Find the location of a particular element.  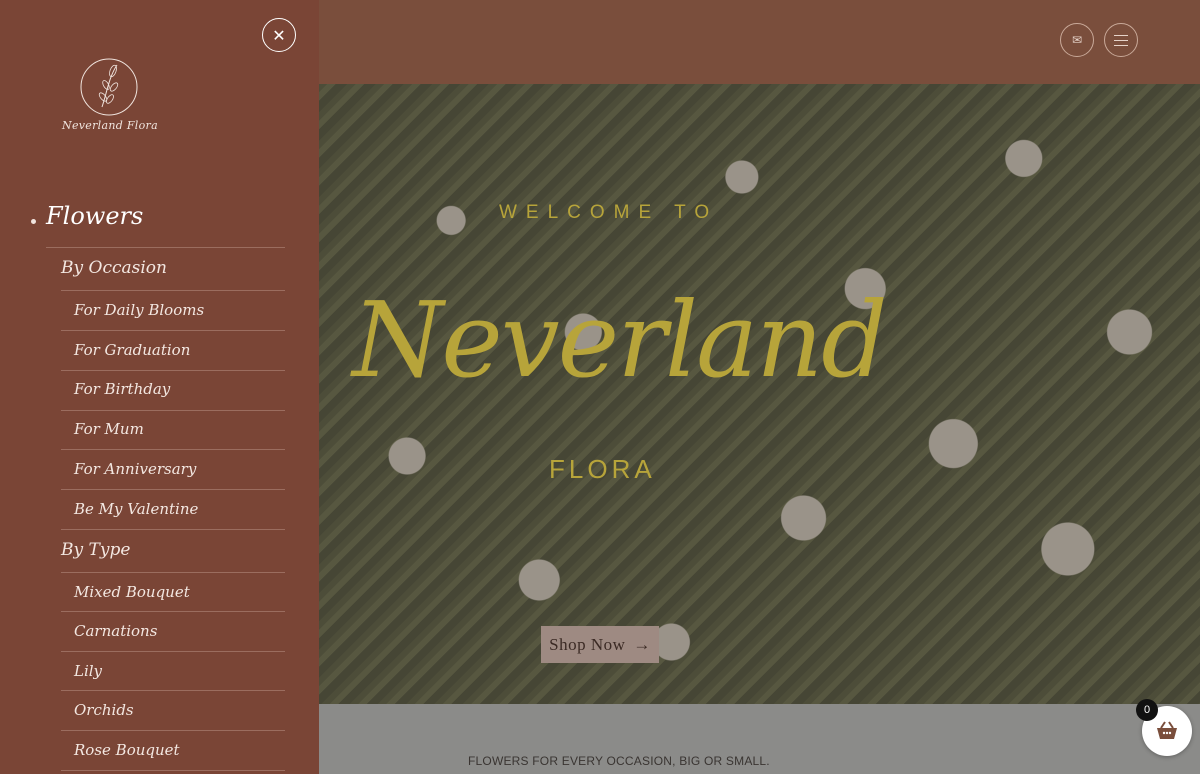

menu-item-be-my-valentine: Be My Valentine is located at coordinates (136, 509).